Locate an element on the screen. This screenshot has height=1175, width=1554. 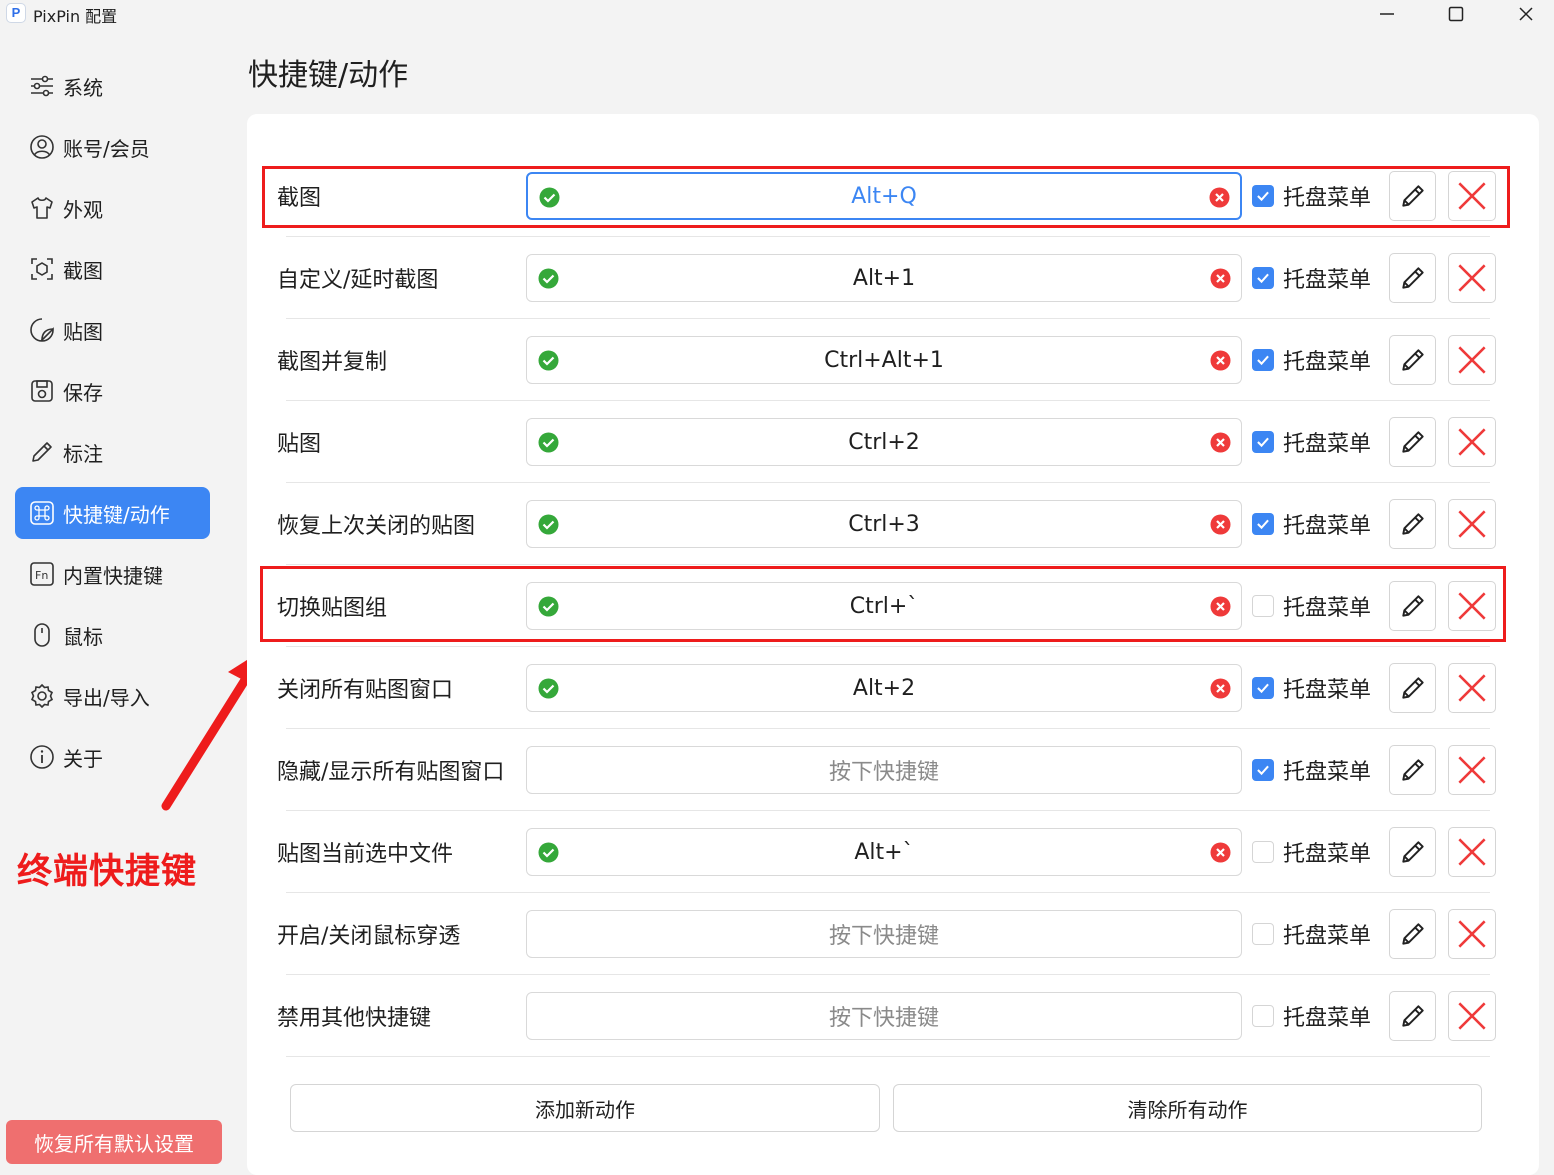
hotkey-value: Alt+2 is located at coordinates (884, 688).